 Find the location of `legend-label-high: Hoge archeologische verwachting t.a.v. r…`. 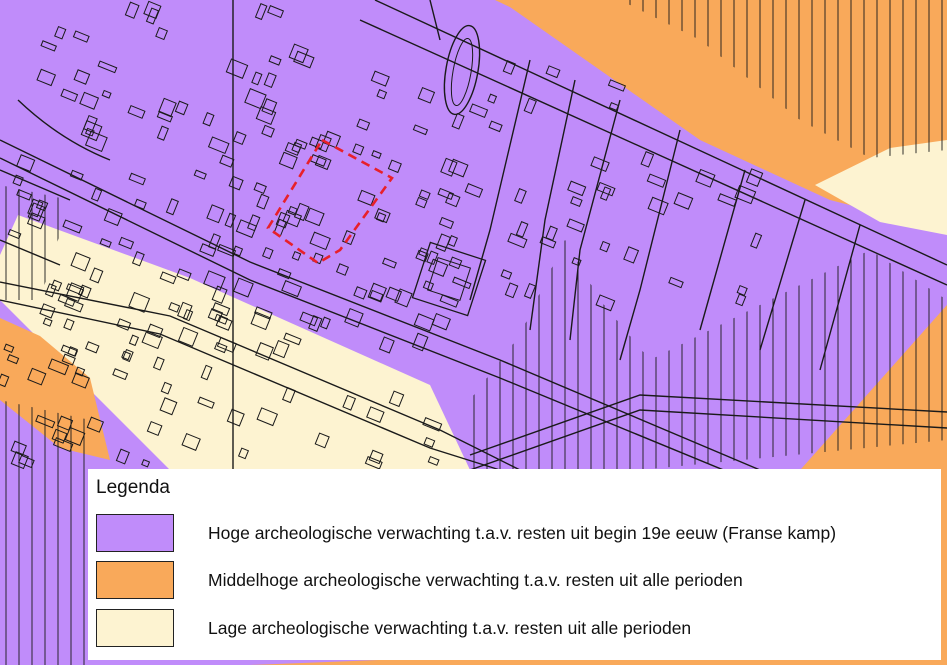

legend-label-high: Hoge archeologische verwachting t.a.v. r… is located at coordinates (522, 533).